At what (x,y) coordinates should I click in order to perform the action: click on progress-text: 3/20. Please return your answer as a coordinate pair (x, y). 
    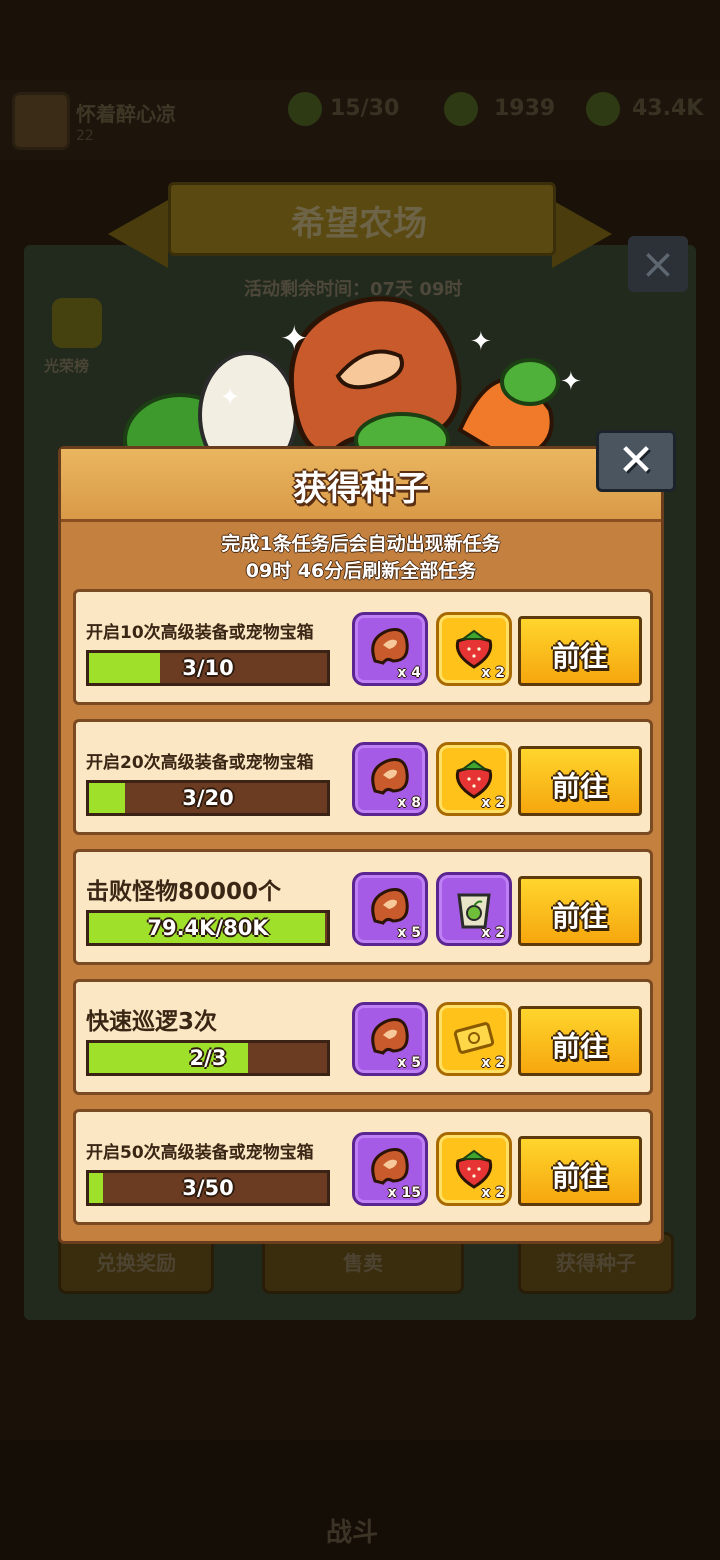
    Looking at the image, I should click on (208, 798).